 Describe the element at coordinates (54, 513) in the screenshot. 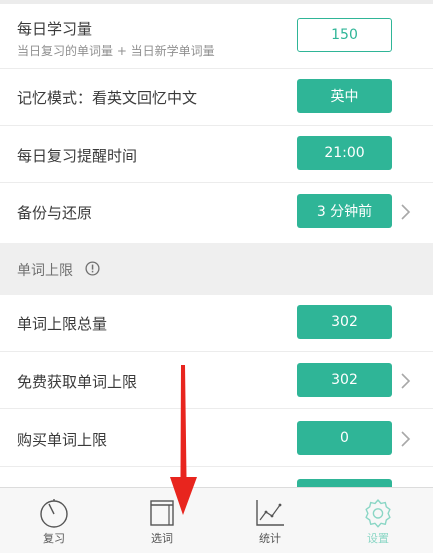

I see `stopwatch-icon` at that location.